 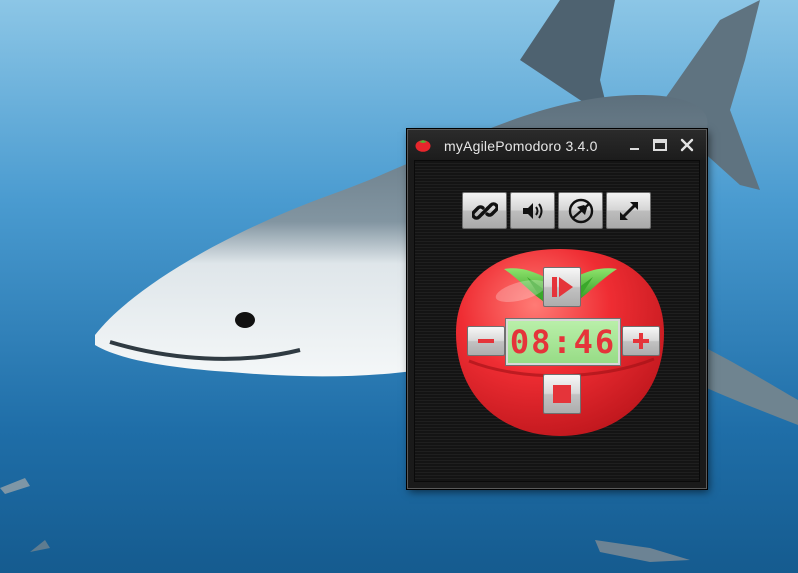 I want to click on window-title: myAgilePomodoro 3.4.0, so click(x=521, y=146).